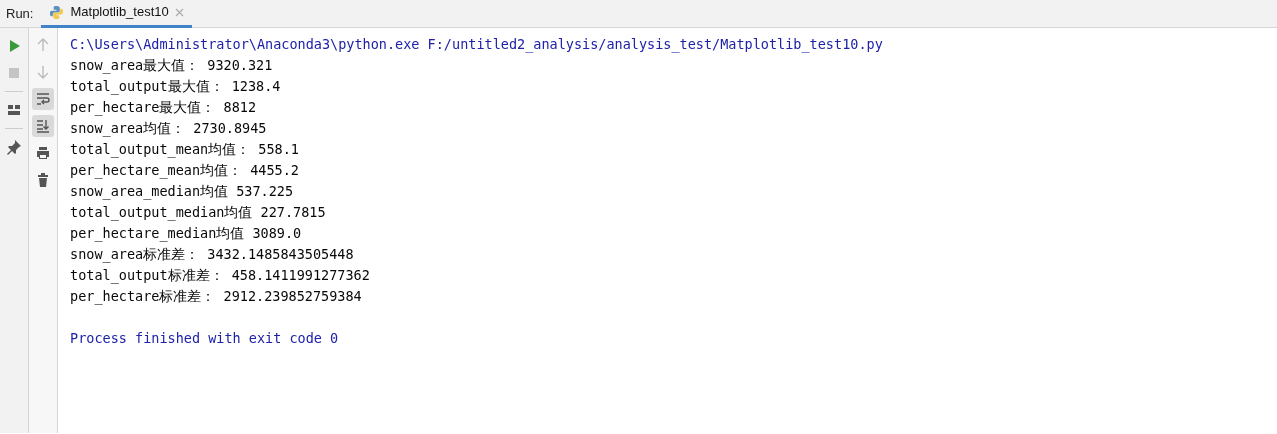 Image resolution: width=1277 pixels, height=434 pixels. What do you see at coordinates (220, 276) in the screenshot?
I see `output-line: total_output标准差： 458.1411991277362` at bounding box center [220, 276].